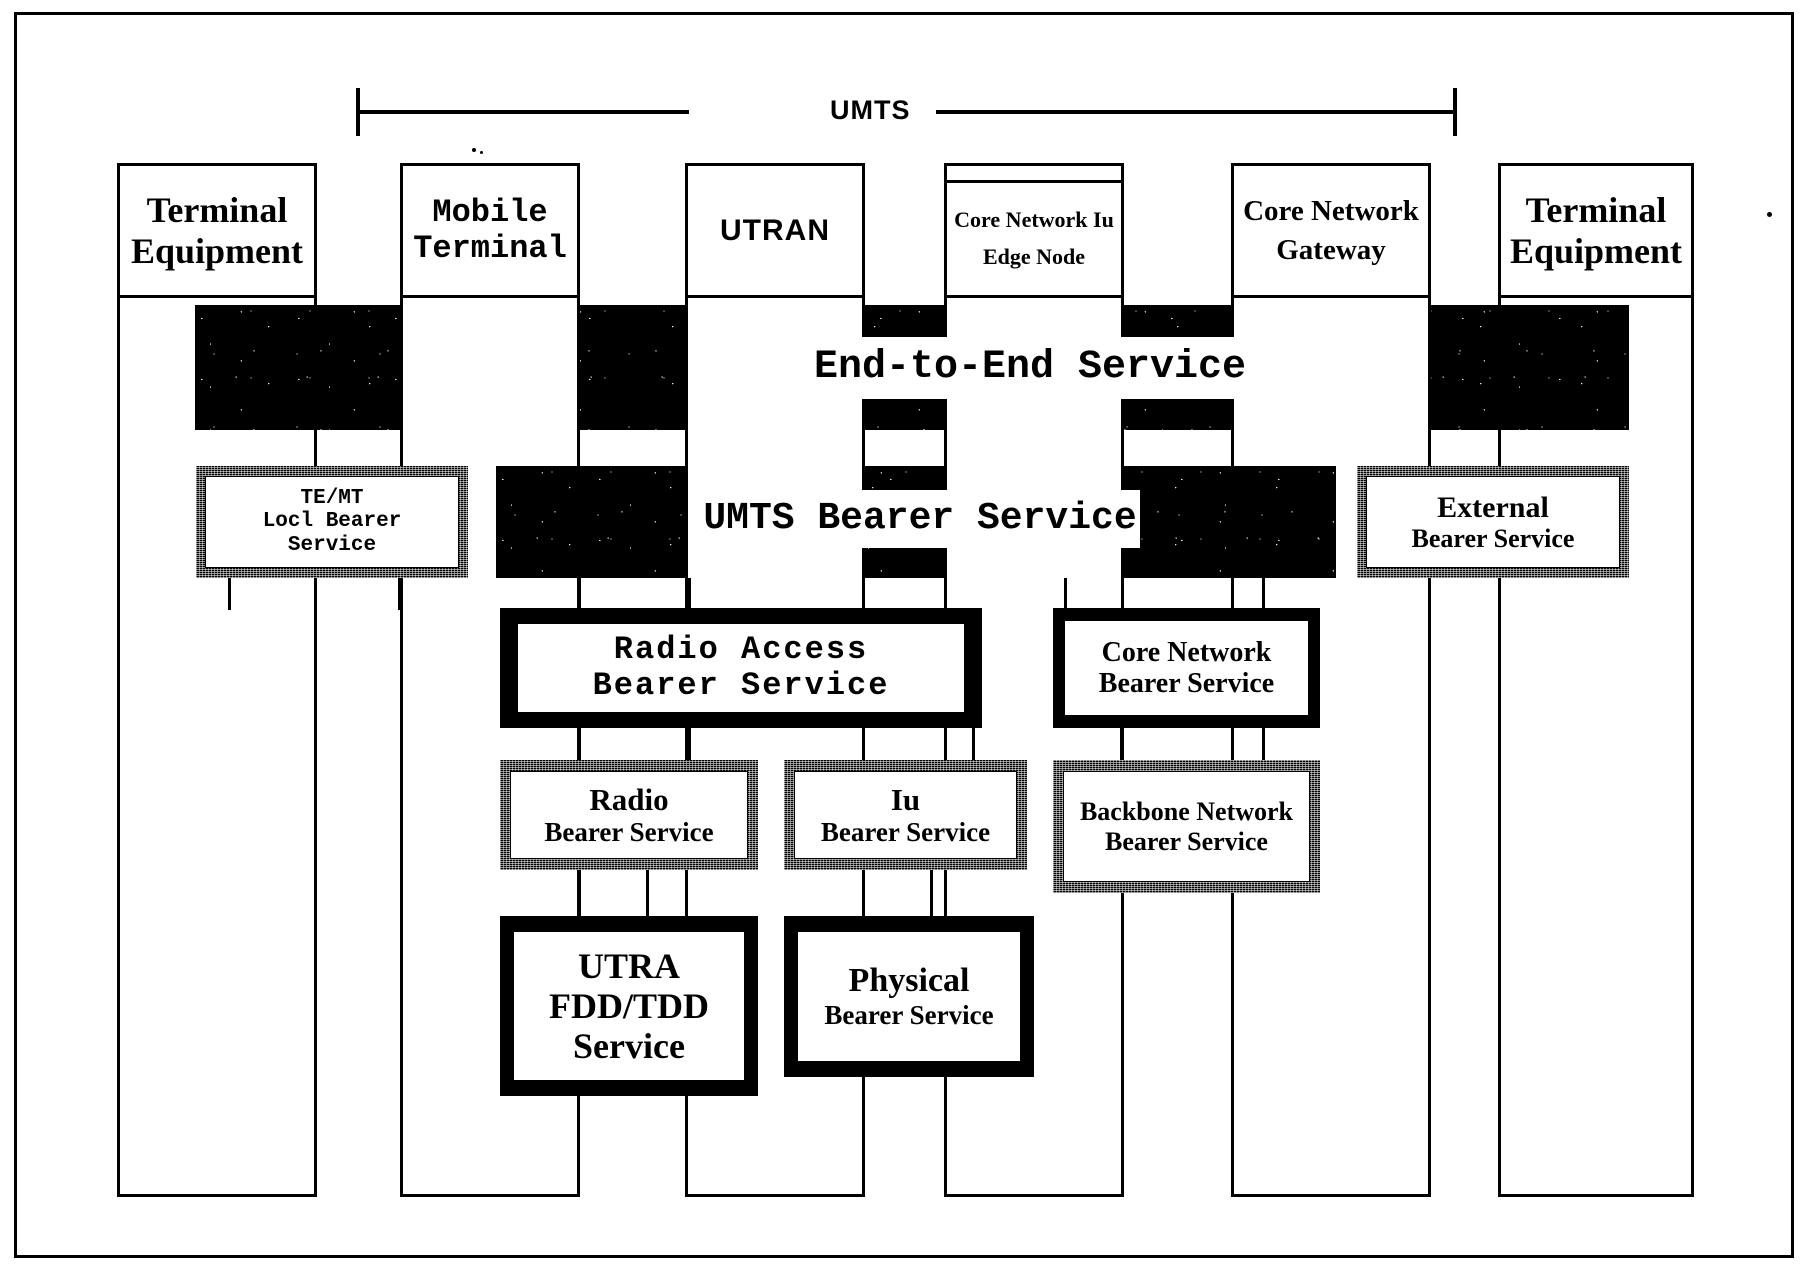 The height and width of the screenshot is (1270, 1809). I want to click on link-rab-to-radio-left, so click(579, 744).